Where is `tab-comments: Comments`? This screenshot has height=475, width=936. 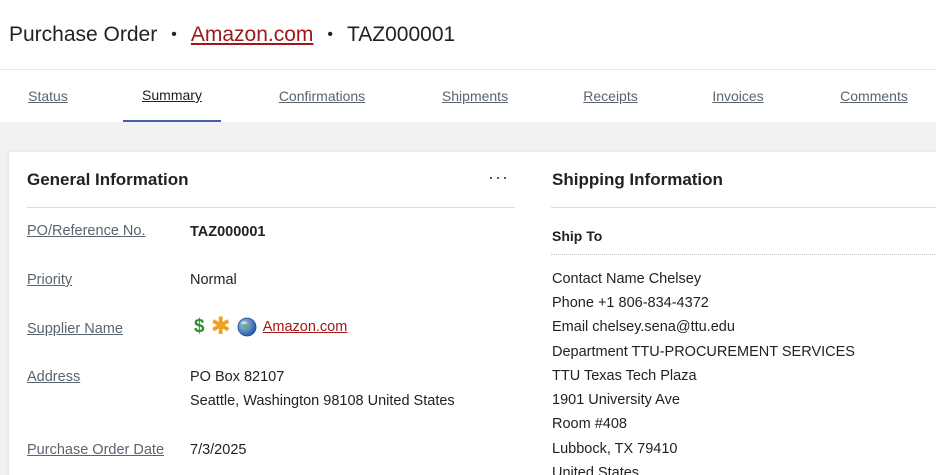
tab-comments: Comments is located at coordinates (874, 96).